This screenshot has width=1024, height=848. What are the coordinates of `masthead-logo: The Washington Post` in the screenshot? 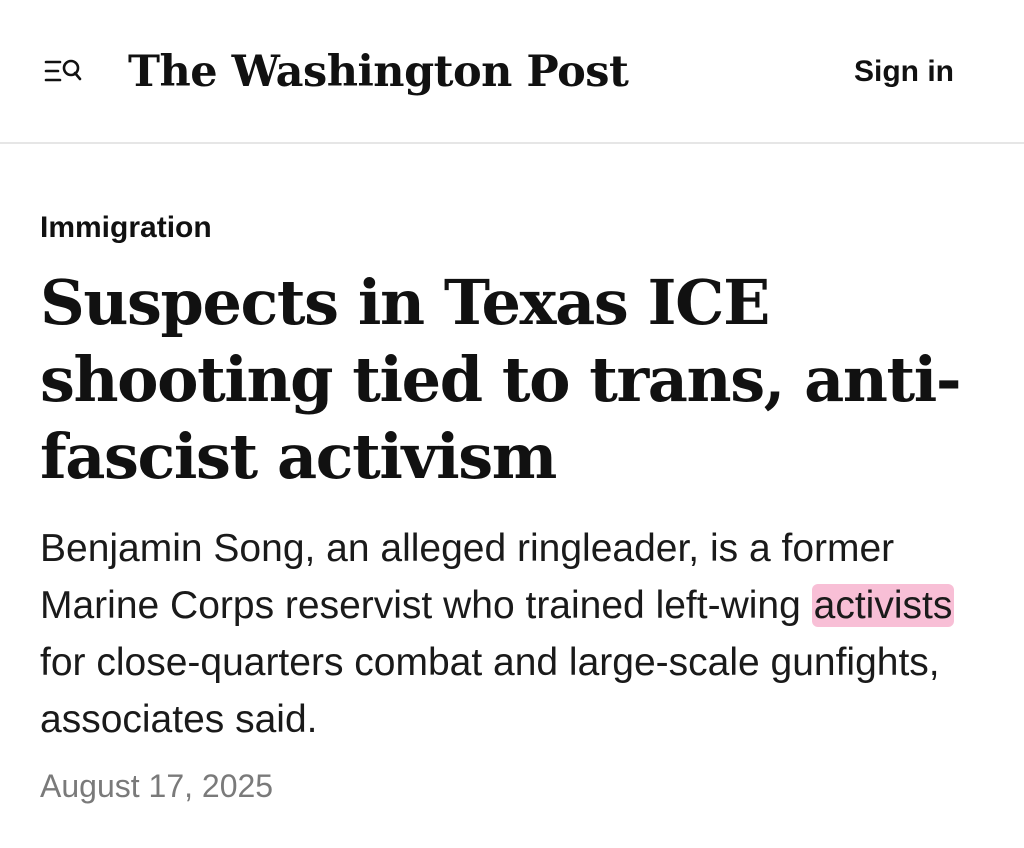 It's located at (378, 72).